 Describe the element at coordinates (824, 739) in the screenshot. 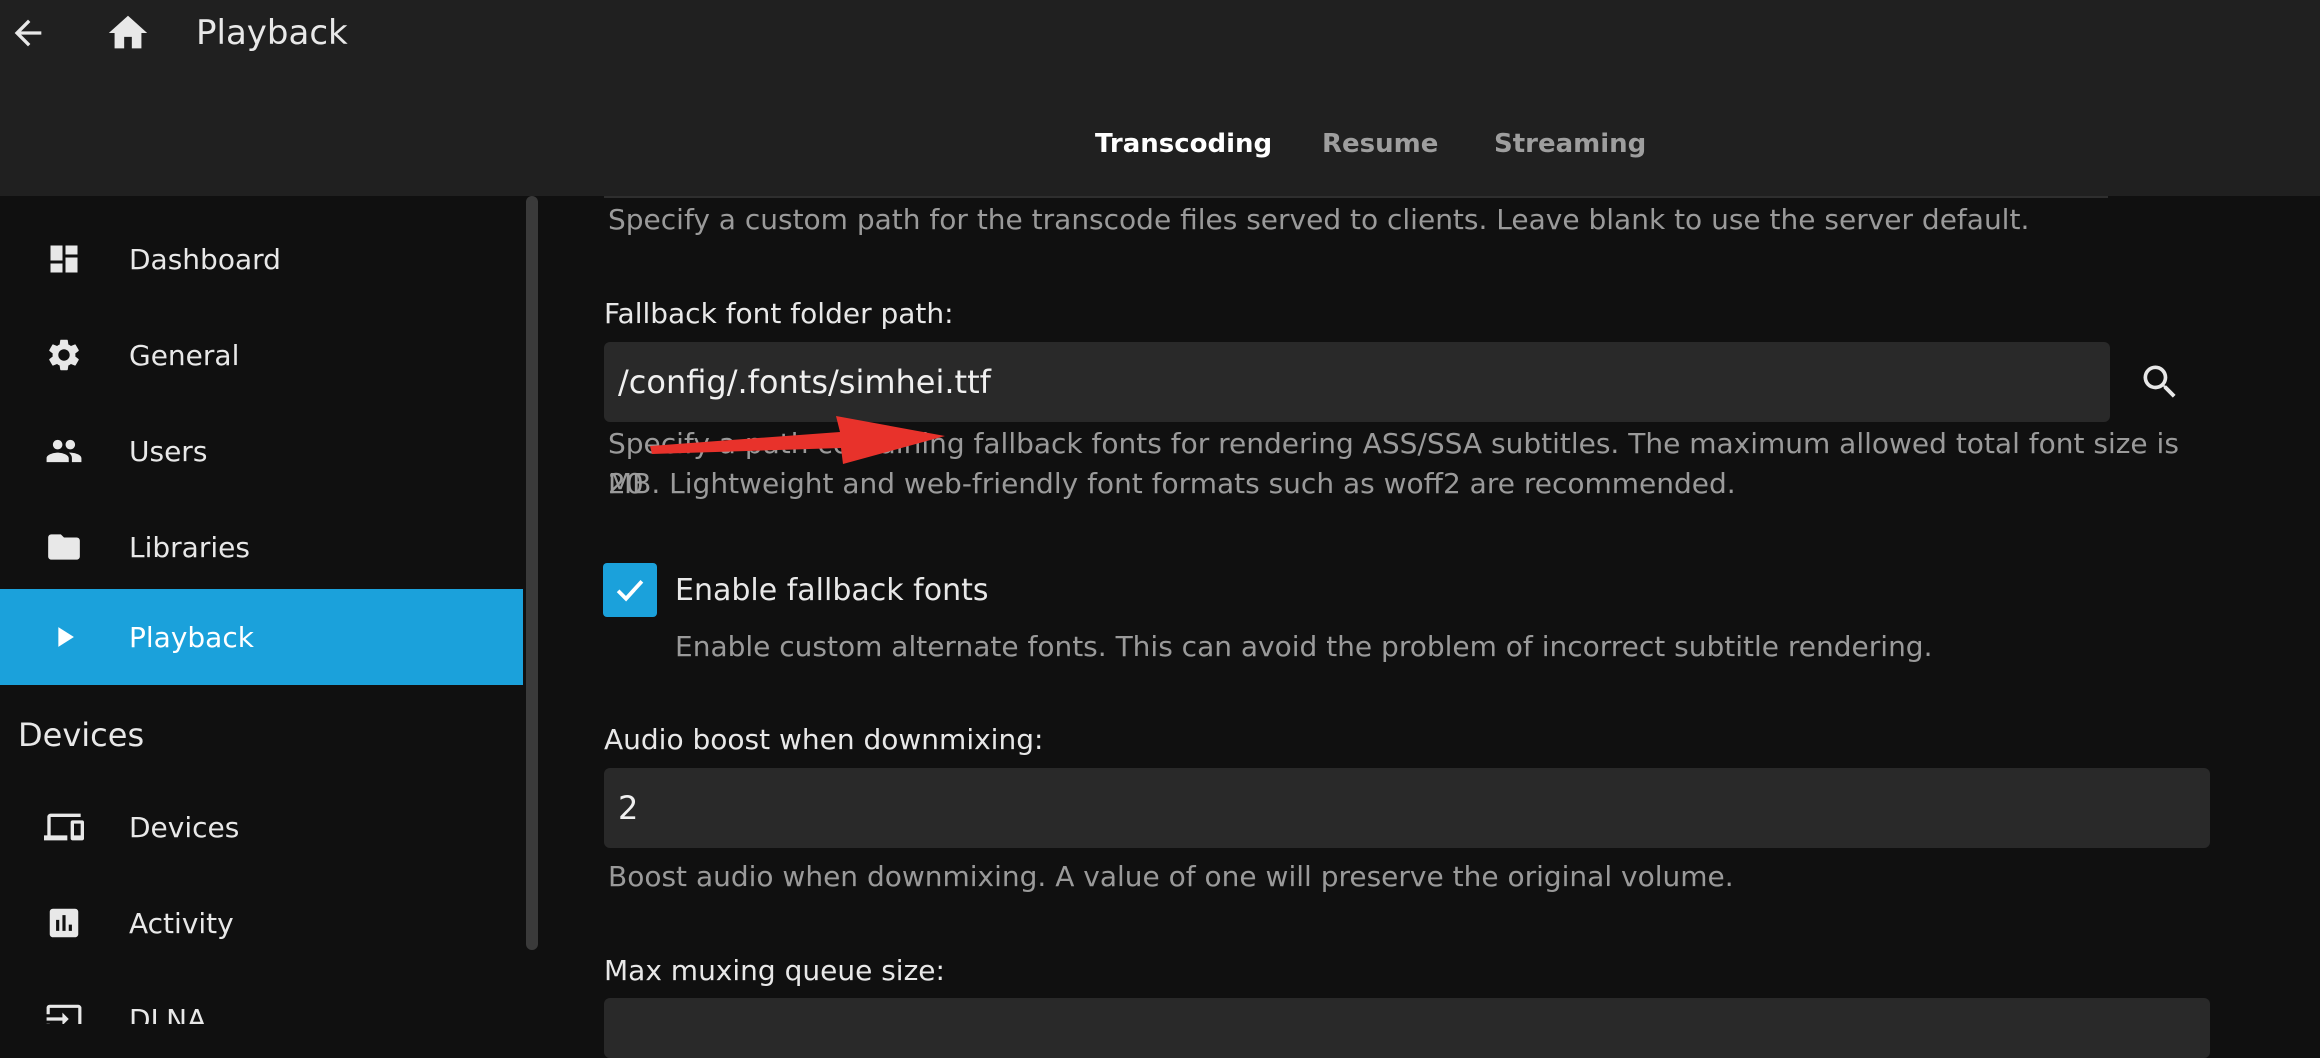

I see `audio-boost-label: Audio boost when downmixing:` at that location.